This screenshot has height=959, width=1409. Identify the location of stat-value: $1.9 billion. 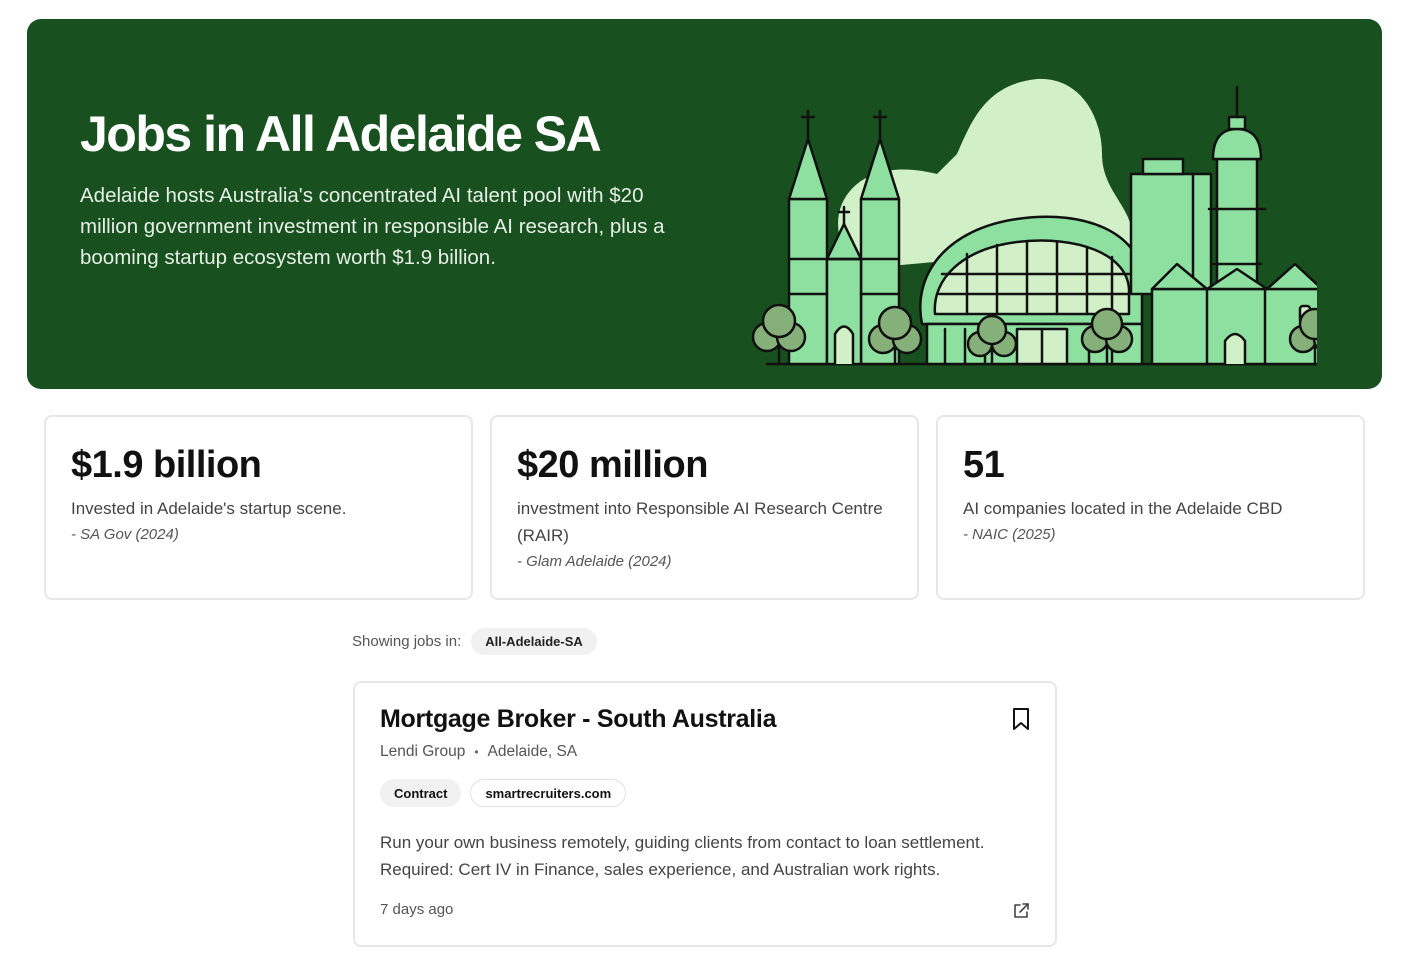
(166, 465).